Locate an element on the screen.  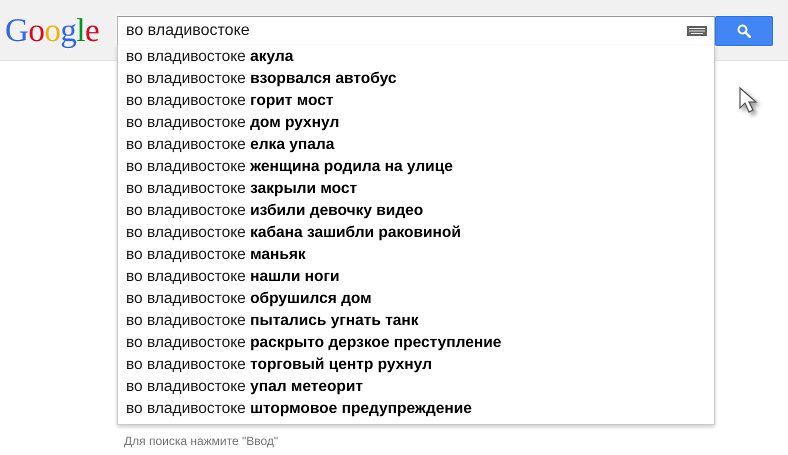
suggestion-item: во владивостоке елка упала is located at coordinates (416, 145).